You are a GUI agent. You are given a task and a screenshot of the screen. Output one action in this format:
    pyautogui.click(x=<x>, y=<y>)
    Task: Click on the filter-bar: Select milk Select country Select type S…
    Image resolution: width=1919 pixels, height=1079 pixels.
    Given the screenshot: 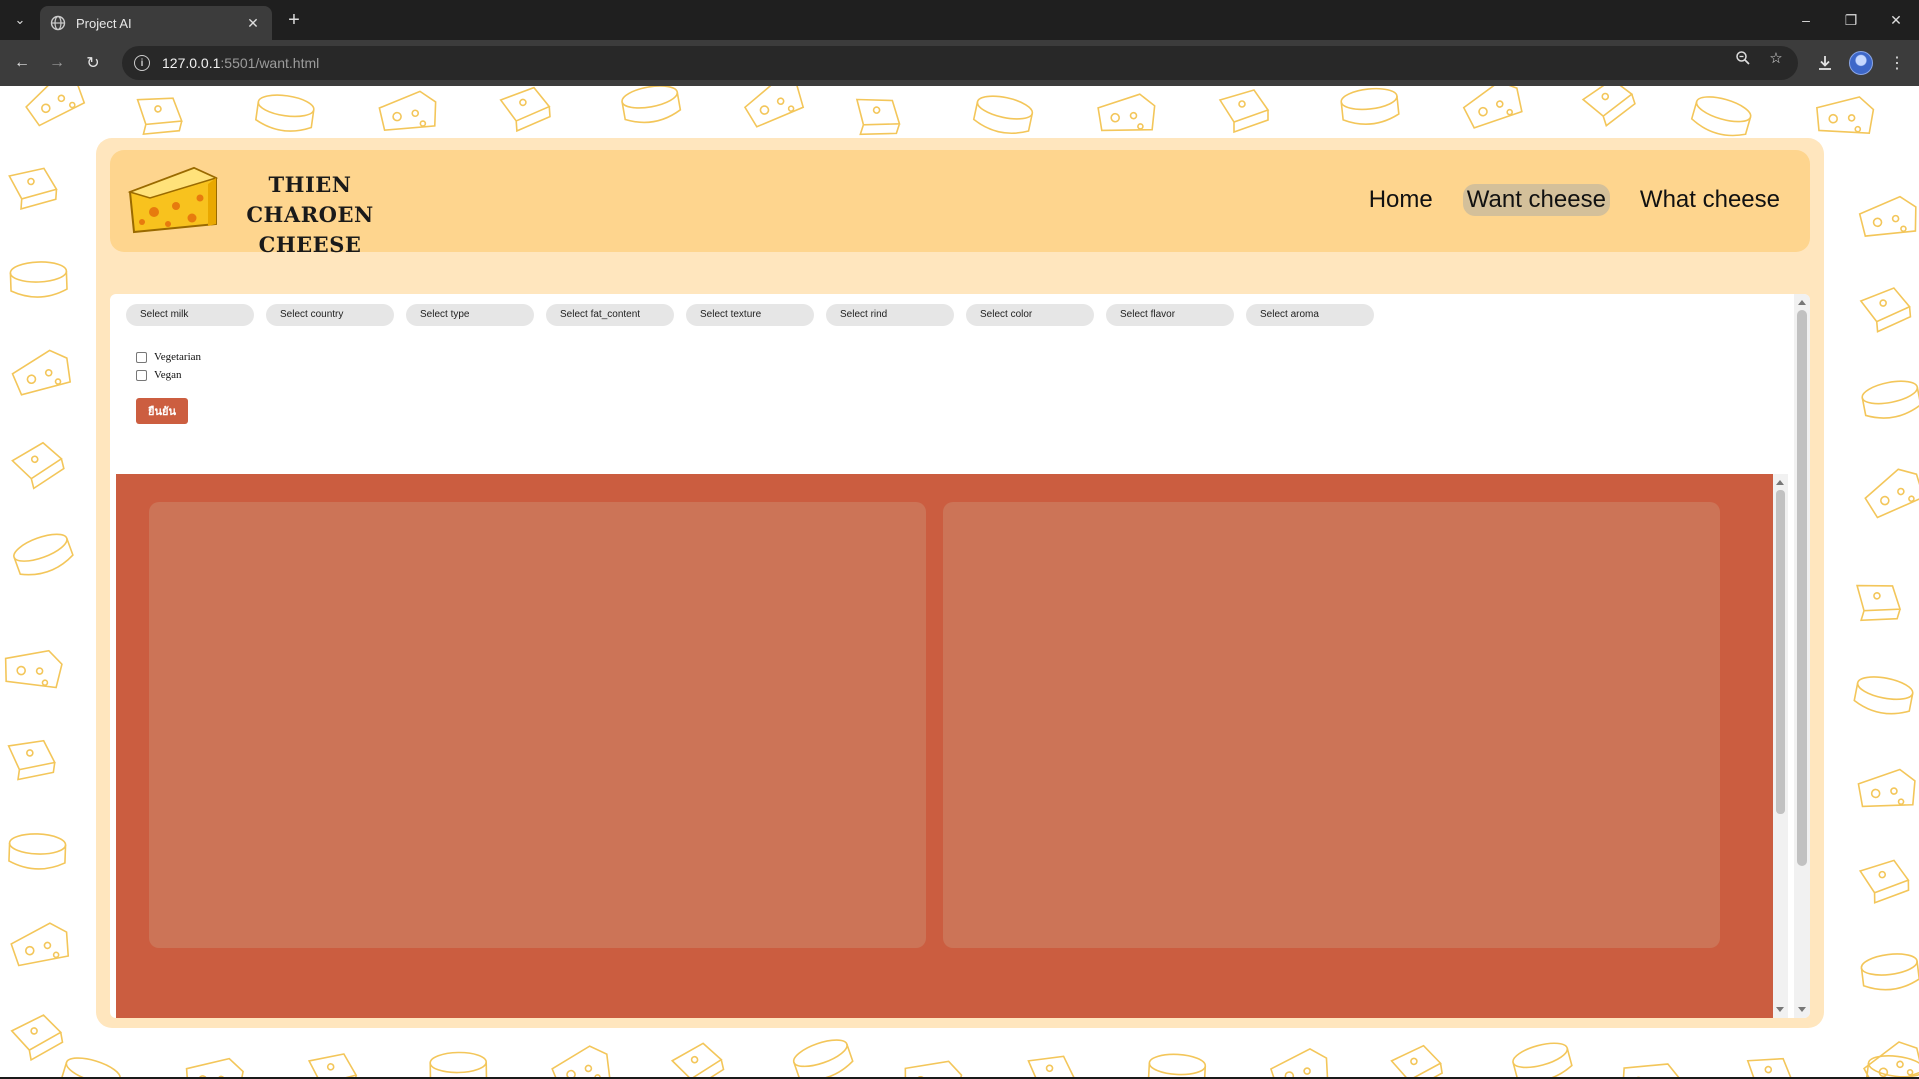 What is the action you would take?
    pyautogui.click(x=750, y=315)
    